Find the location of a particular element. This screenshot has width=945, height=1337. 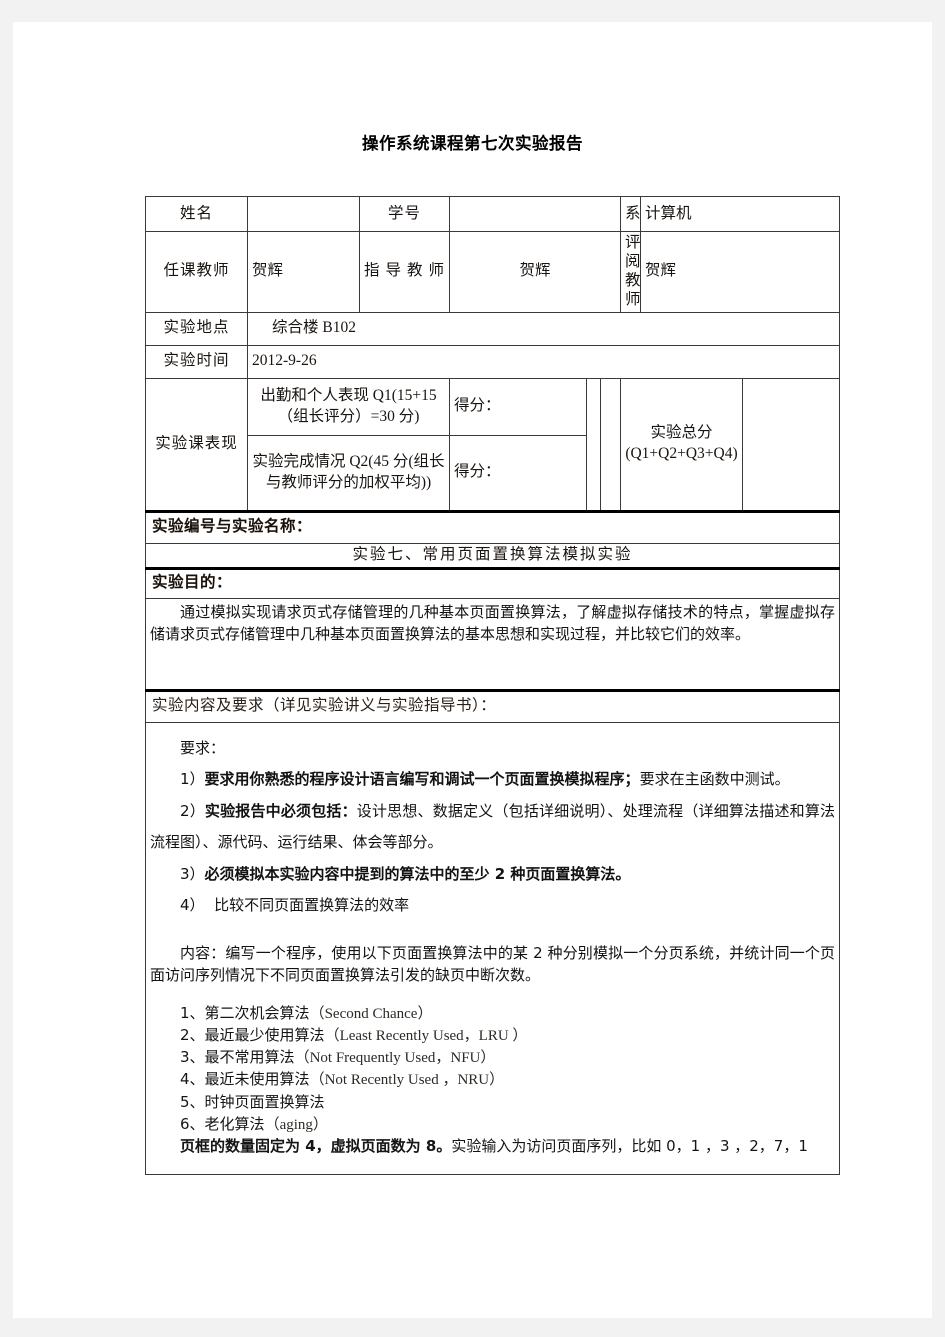

table-row-name: 姓名 学号 系 计算机 is located at coordinates (493, 214).